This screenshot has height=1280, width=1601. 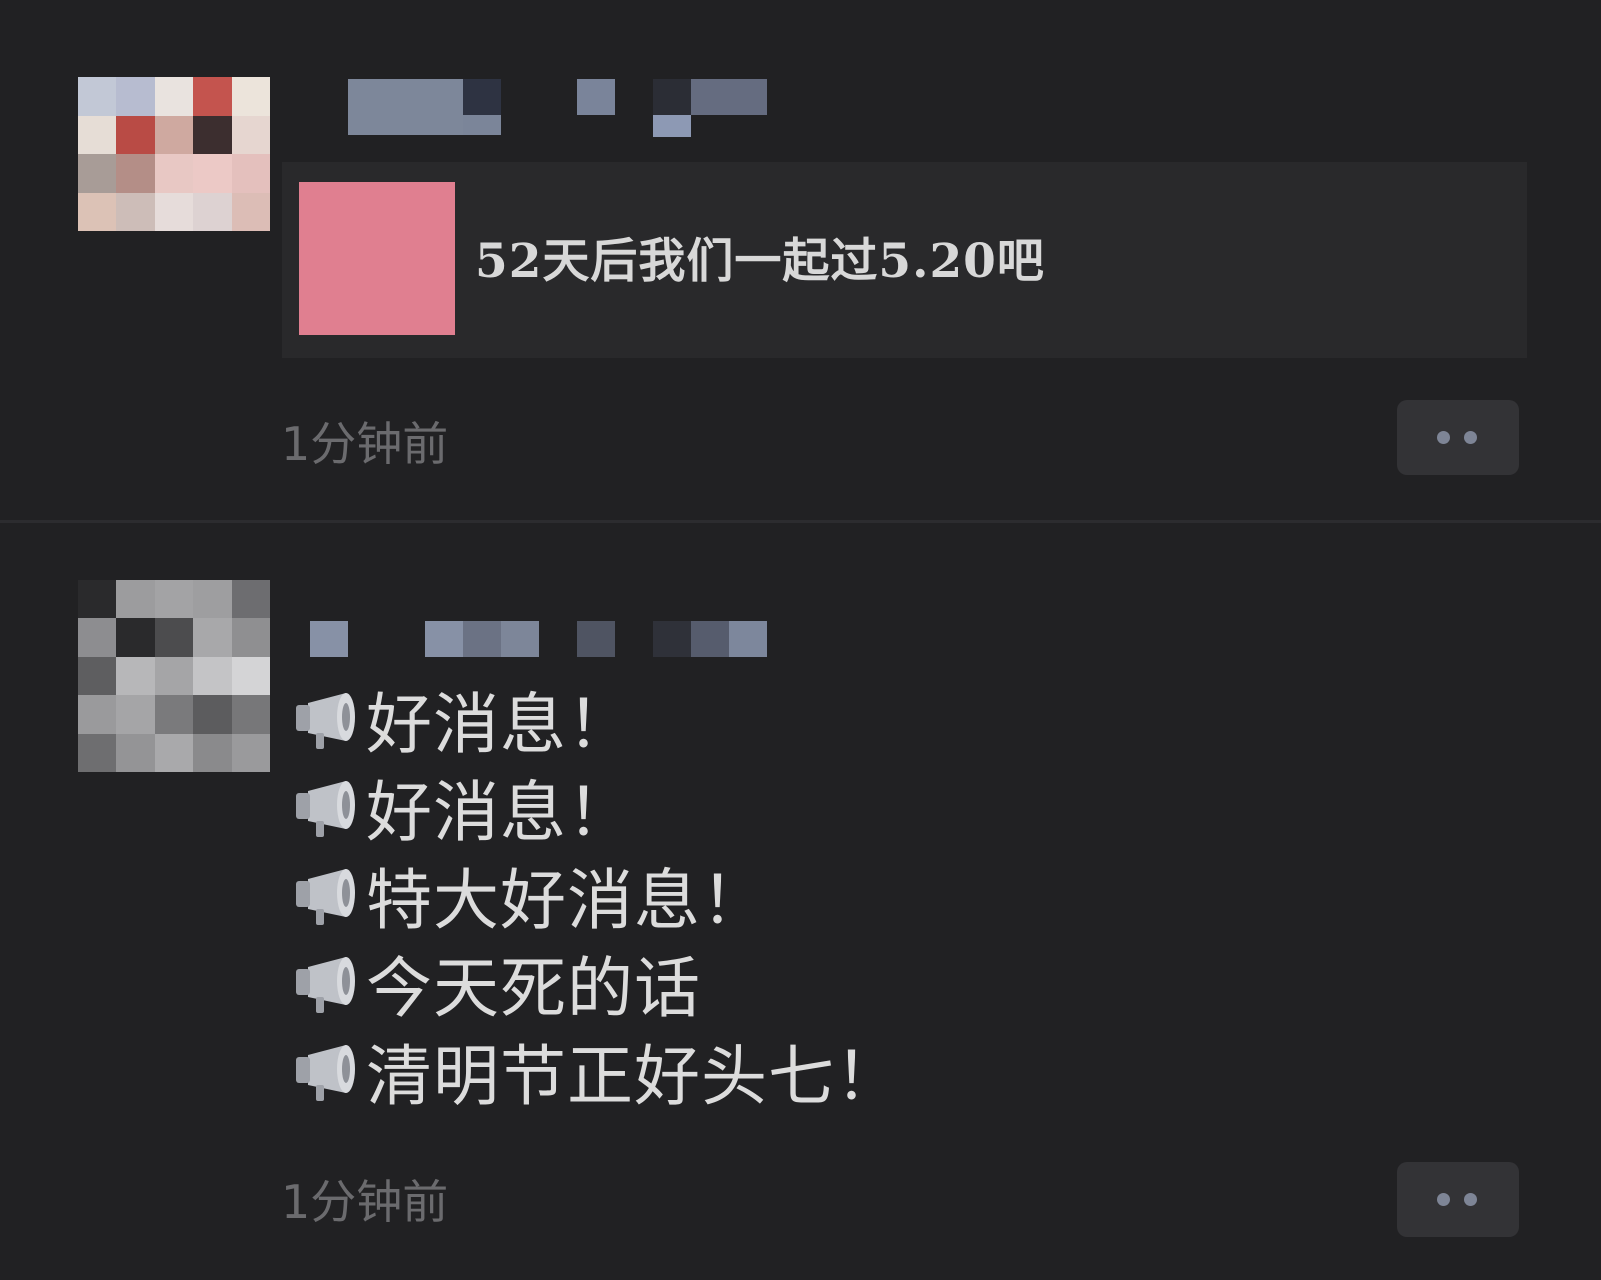 I want to click on post-text-line: 今天死的话, so click(x=596, y=983).